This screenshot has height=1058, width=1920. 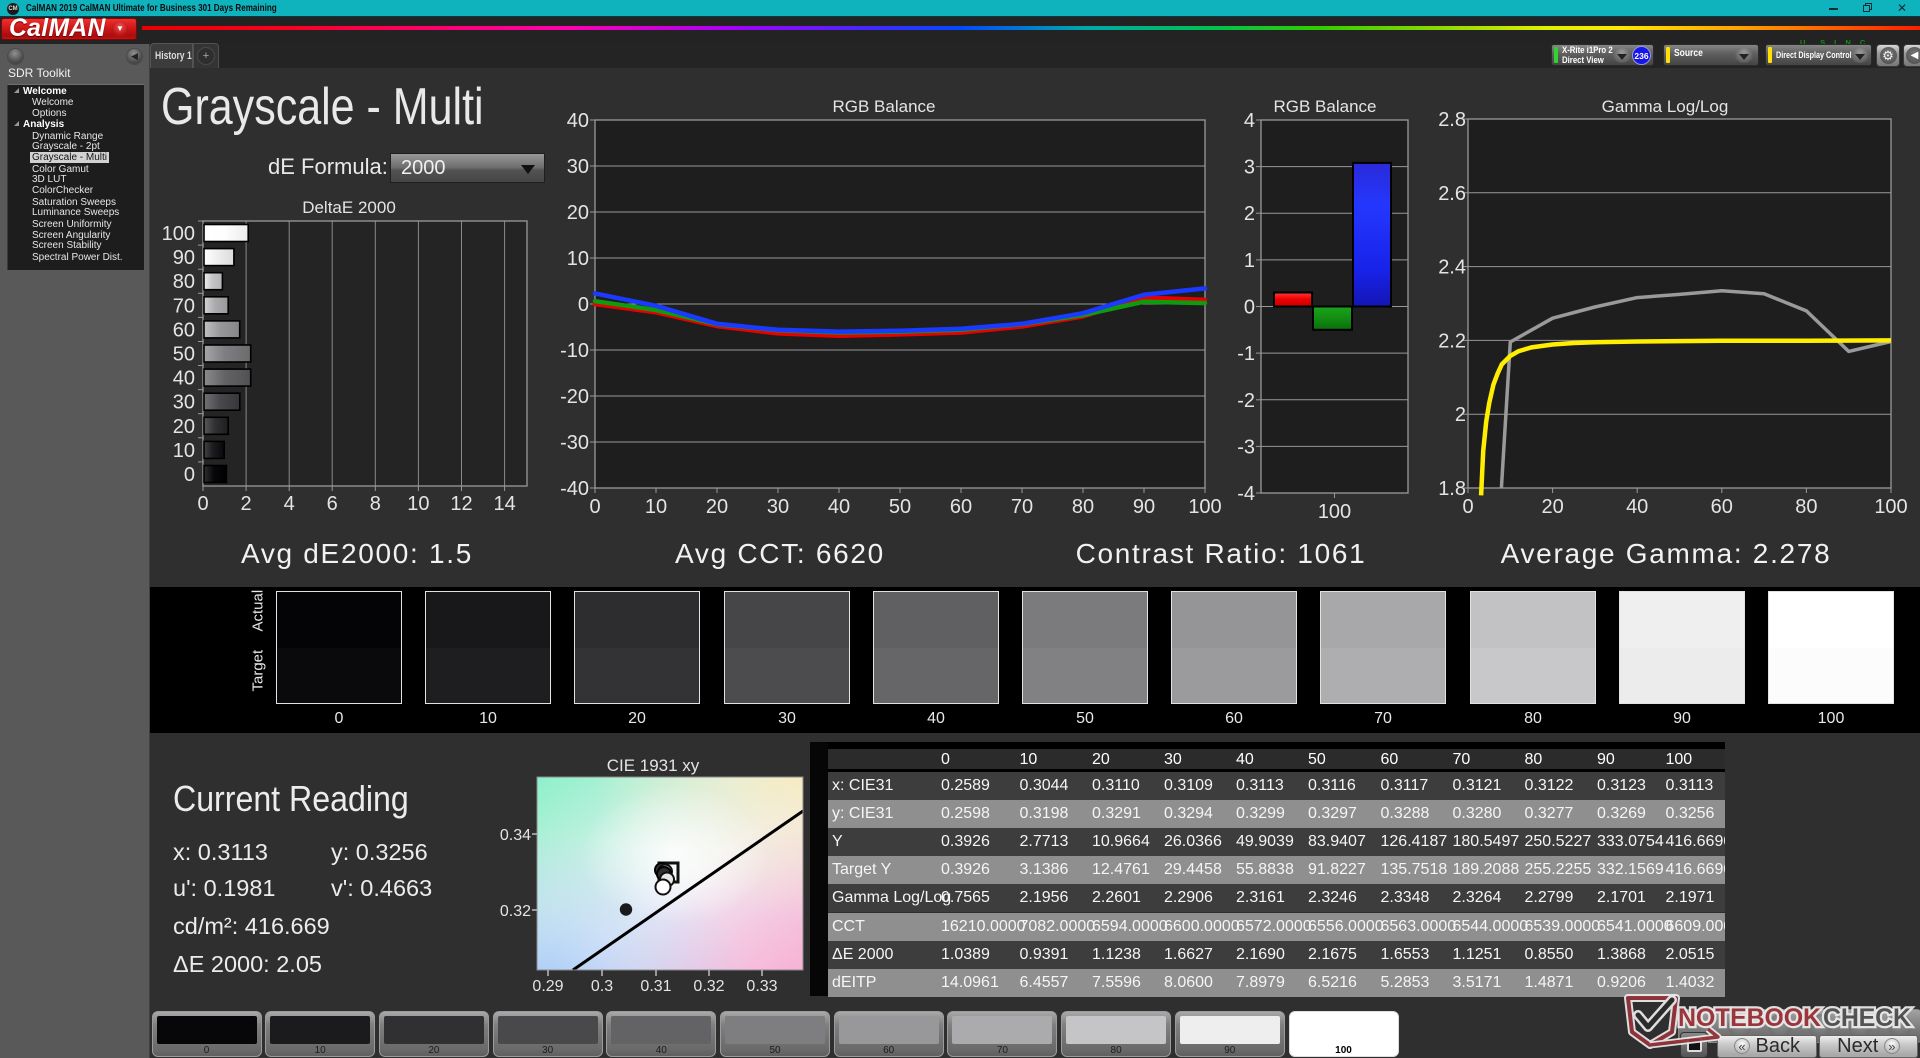 I want to click on svg-text: -20, so click(x=574, y=397).